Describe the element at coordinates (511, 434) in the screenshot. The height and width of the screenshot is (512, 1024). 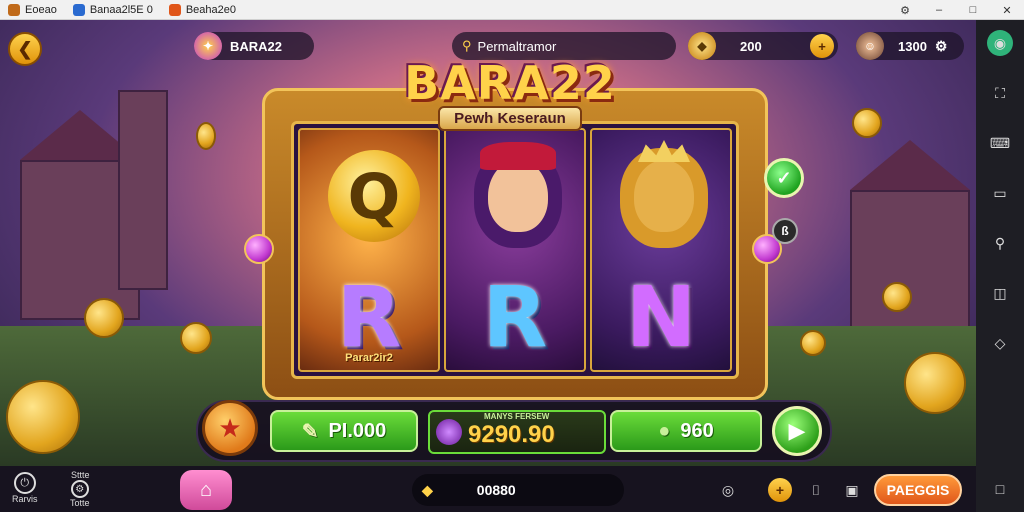
I see `win-value: 9290.90` at that location.